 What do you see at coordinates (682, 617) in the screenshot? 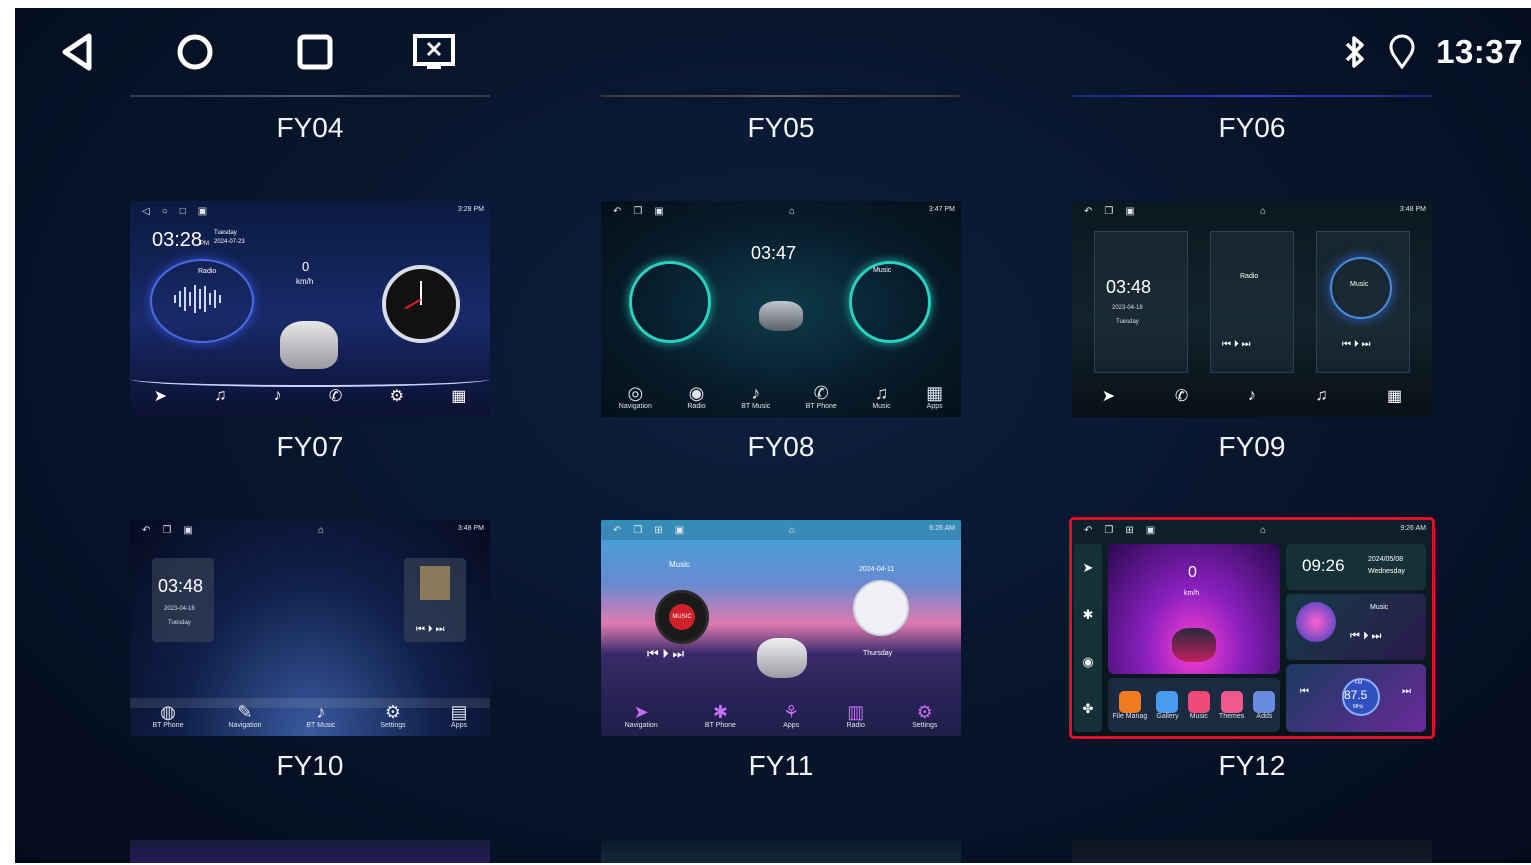
I see `music-disc: MUSIC` at bounding box center [682, 617].